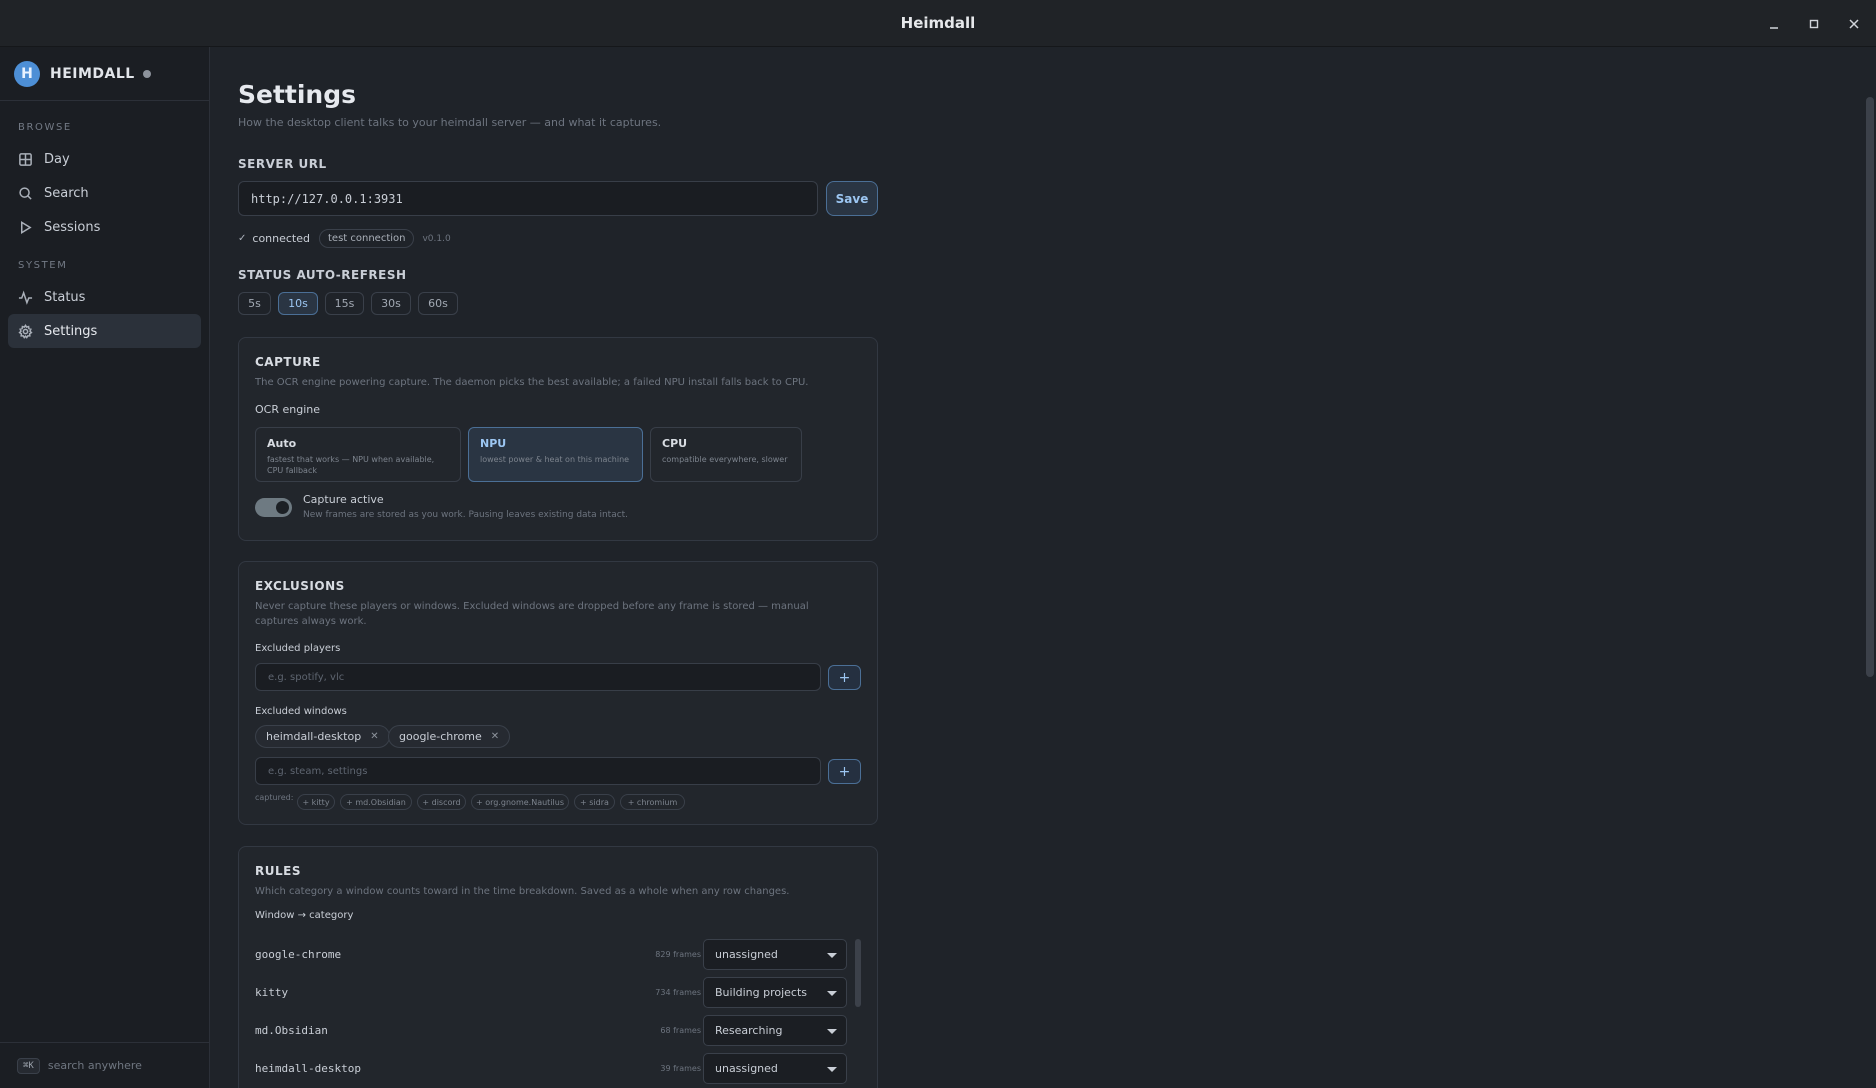 Image resolution: width=1876 pixels, height=1088 pixels. What do you see at coordinates (555, 454) in the screenshot?
I see `engine-option-npu: NPU lowest power & heat on this machine` at bounding box center [555, 454].